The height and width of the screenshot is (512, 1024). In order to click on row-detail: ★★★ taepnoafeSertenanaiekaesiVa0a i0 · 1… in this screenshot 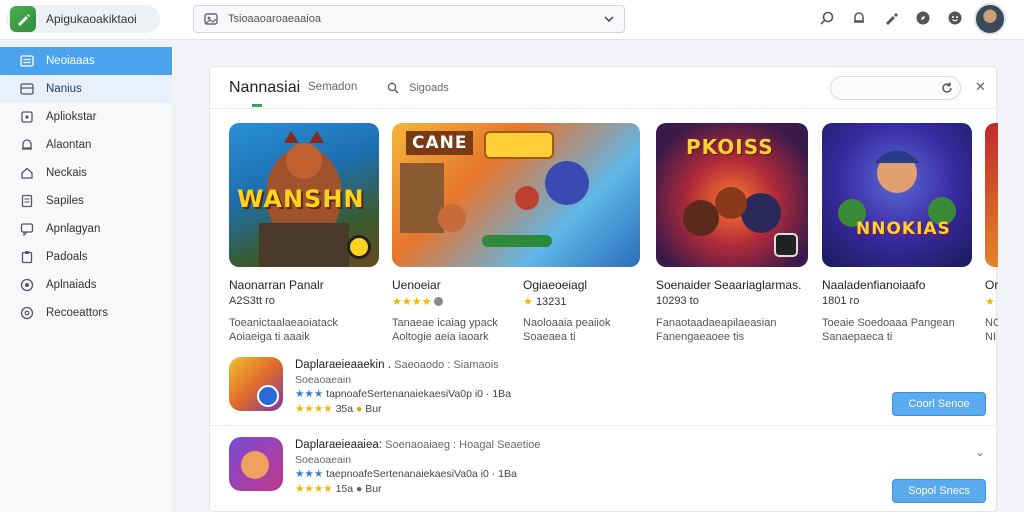, I will do `click(406, 474)`.